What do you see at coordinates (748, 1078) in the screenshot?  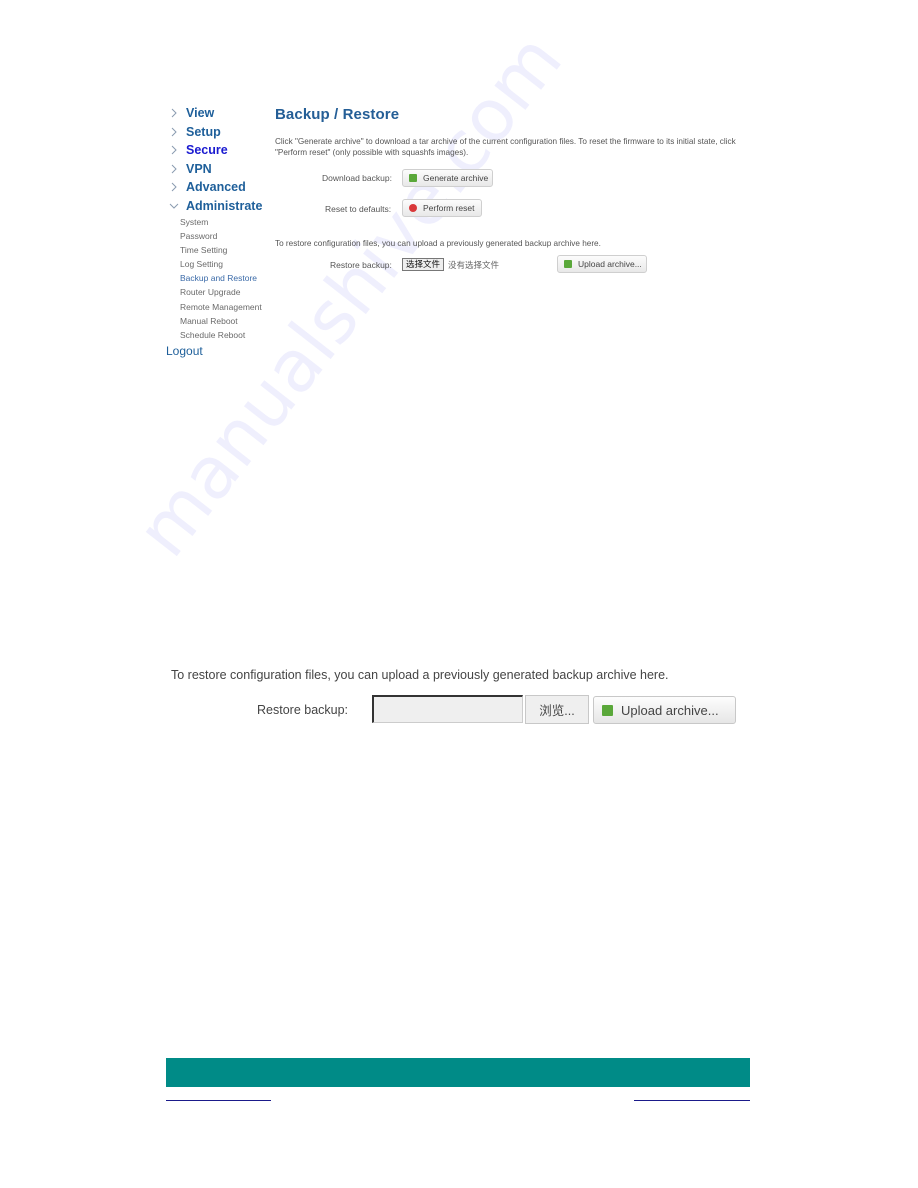 I see `footer-band-notch` at bounding box center [748, 1078].